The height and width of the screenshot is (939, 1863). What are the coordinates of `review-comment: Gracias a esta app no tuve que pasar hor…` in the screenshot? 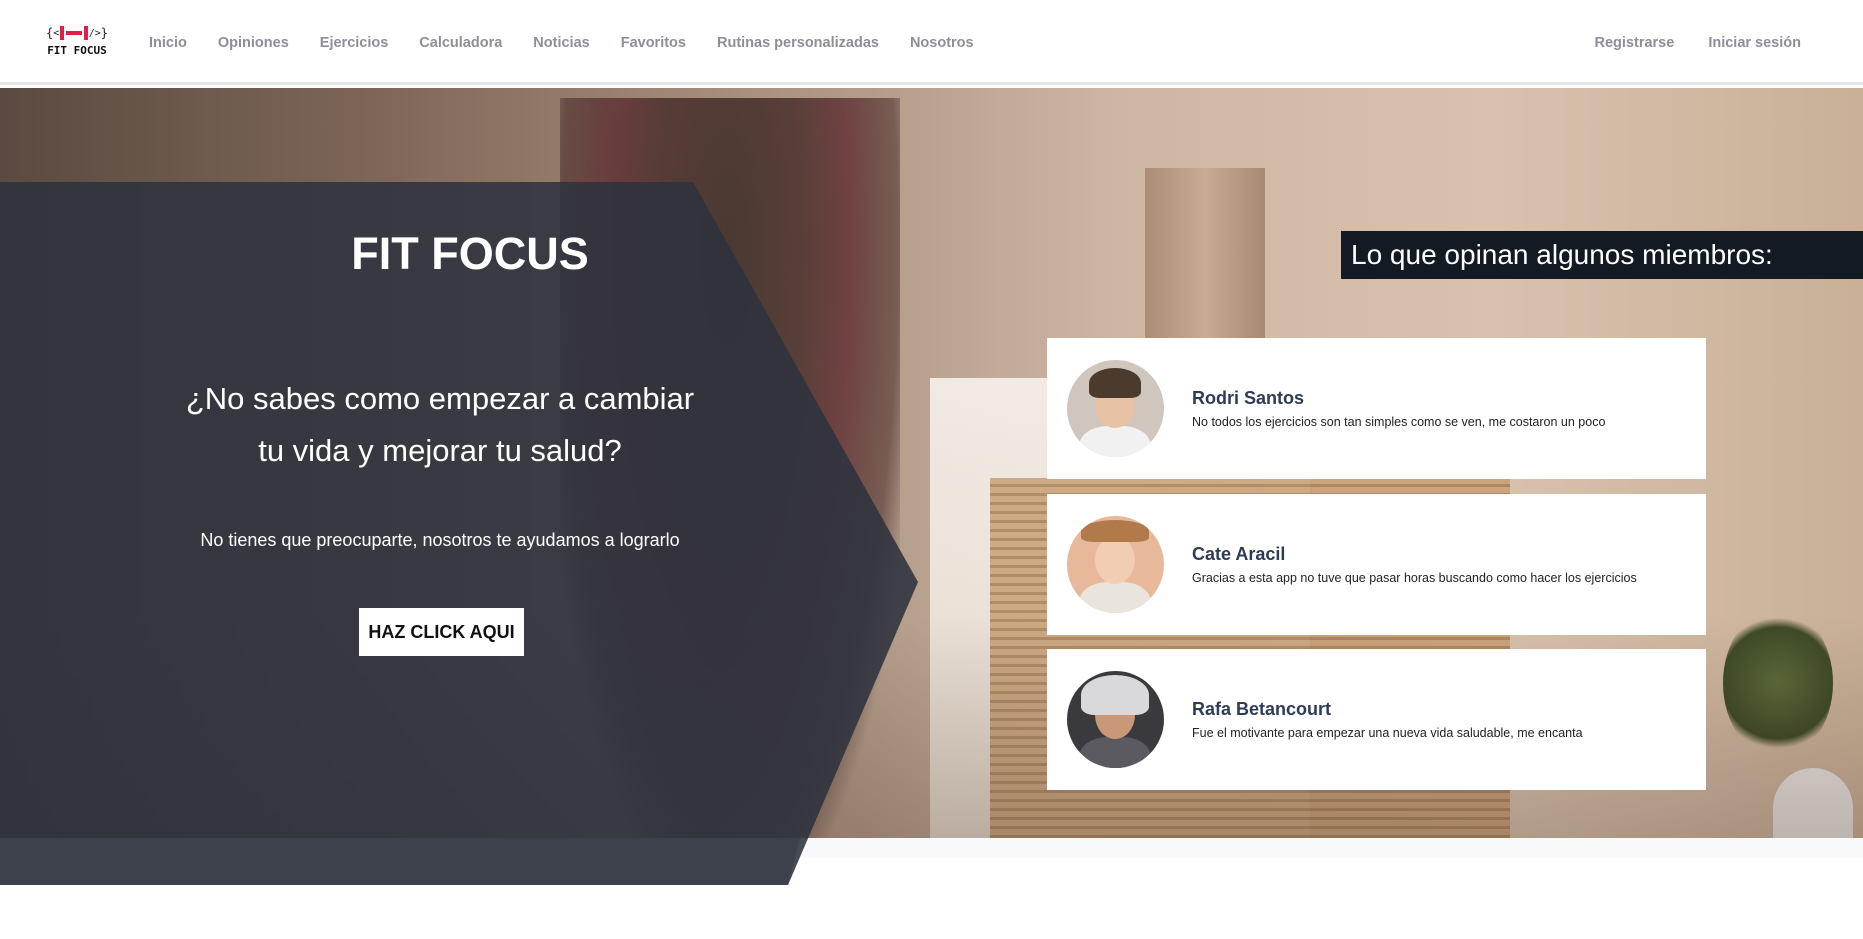 It's located at (1414, 578).